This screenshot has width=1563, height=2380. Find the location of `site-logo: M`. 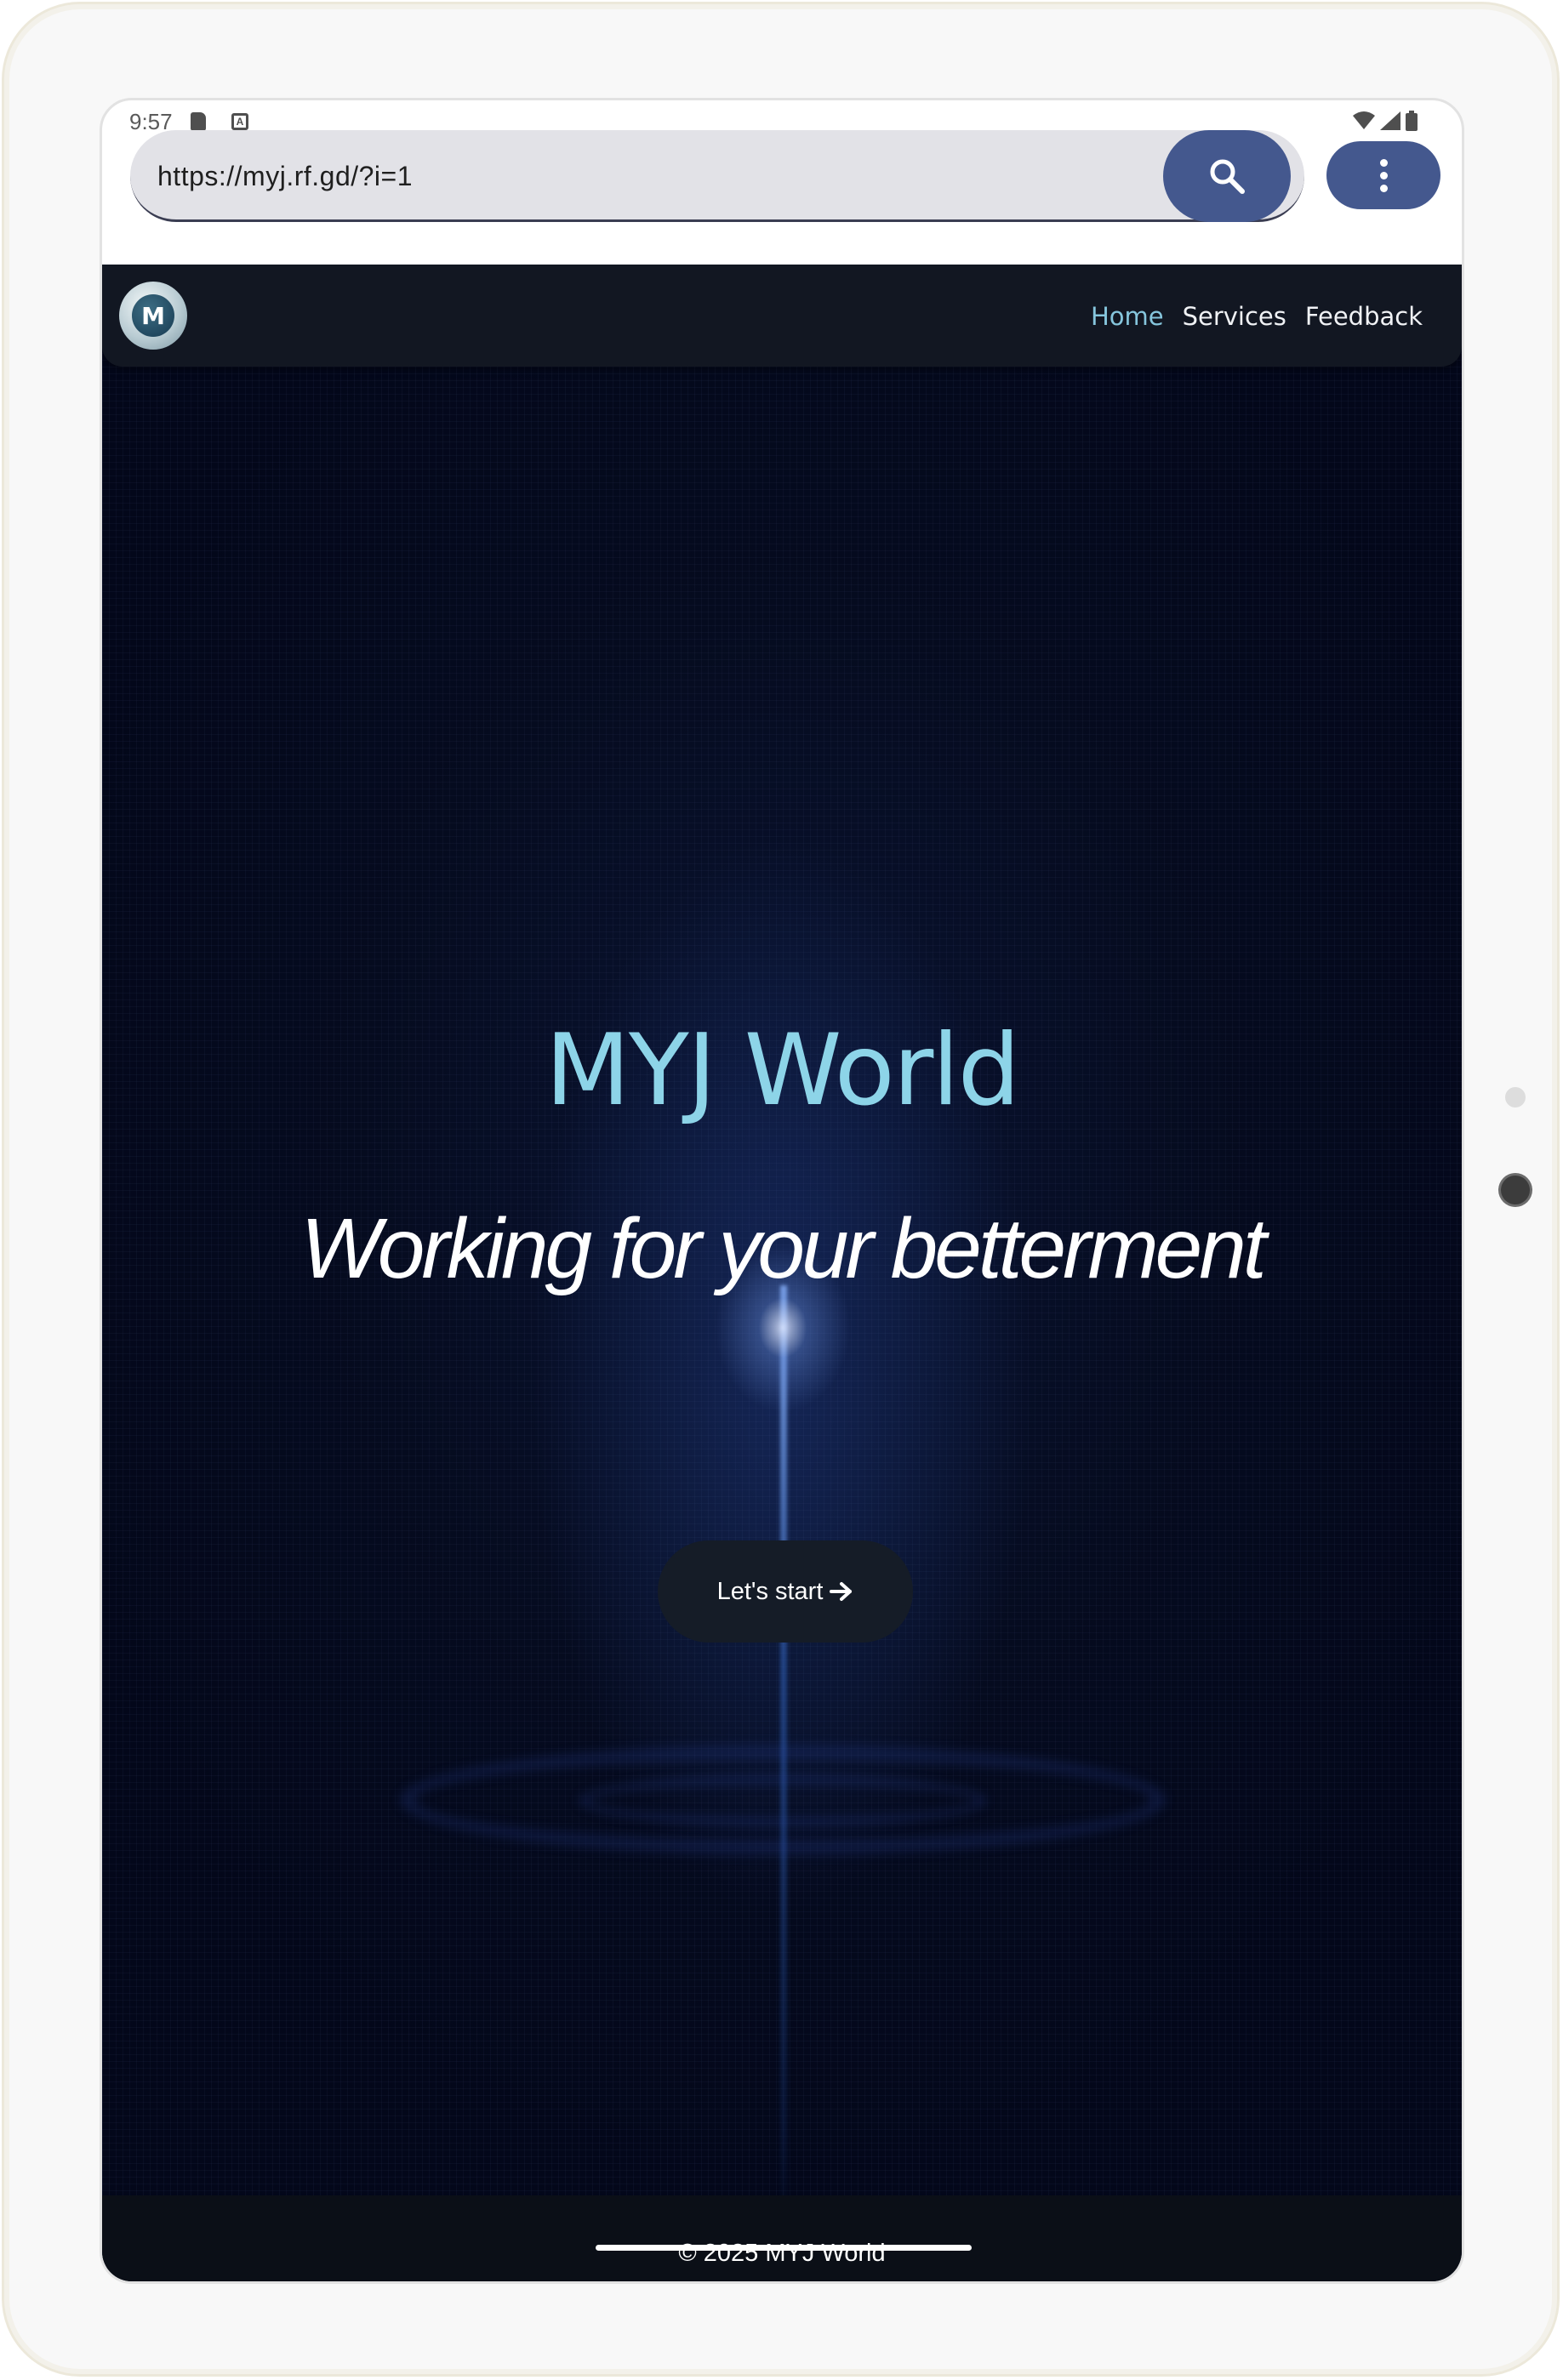

site-logo: M is located at coordinates (153, 316).